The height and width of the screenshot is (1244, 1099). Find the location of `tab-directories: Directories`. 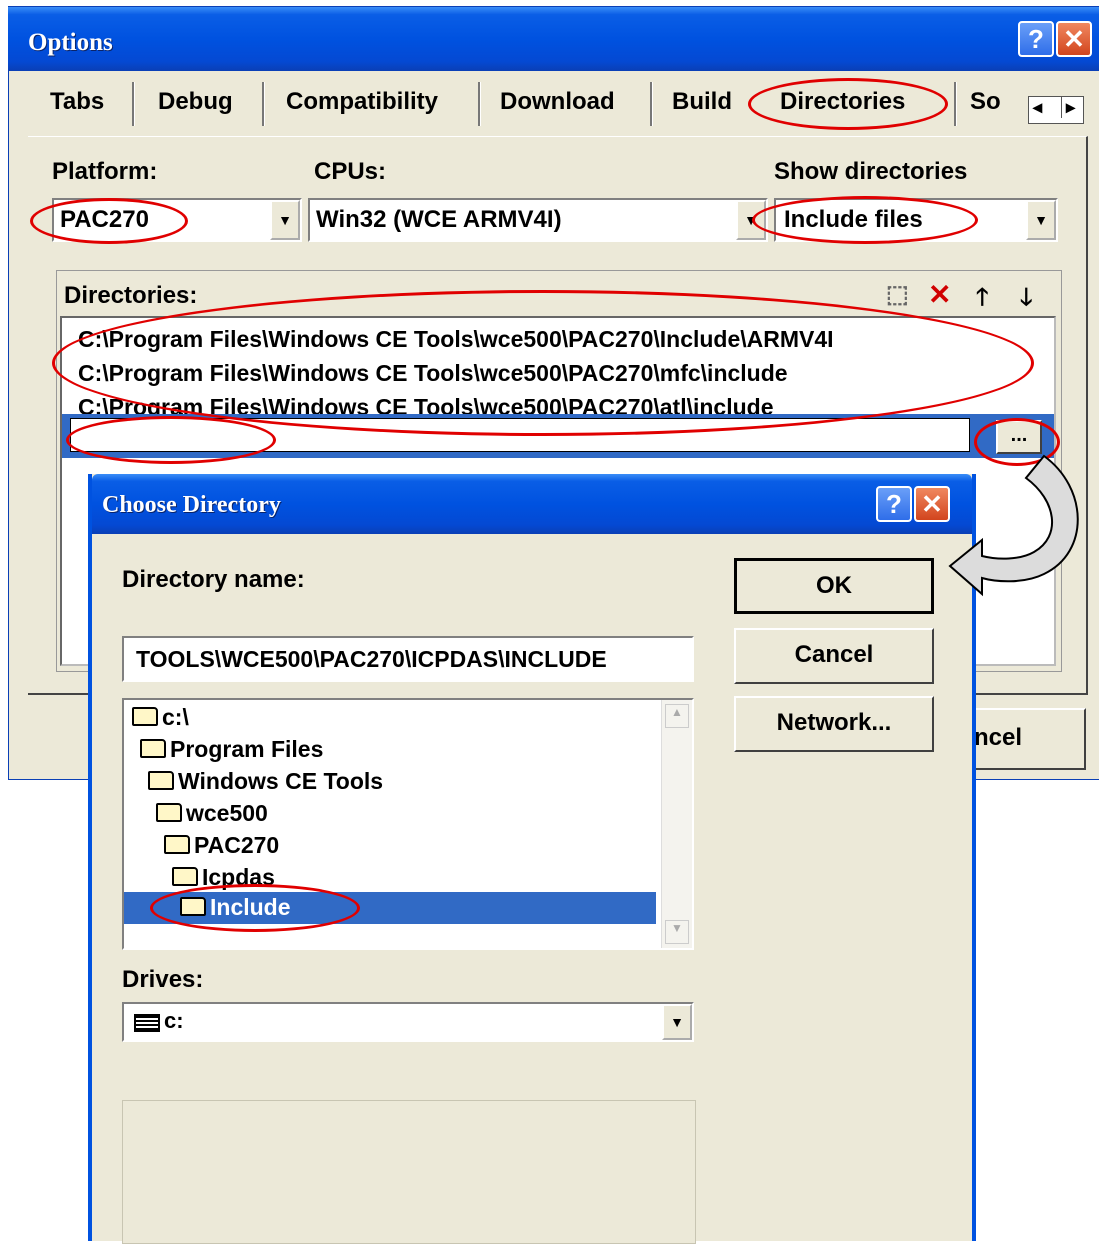

tab-directories: Directories is located at coordinates (842, 102).